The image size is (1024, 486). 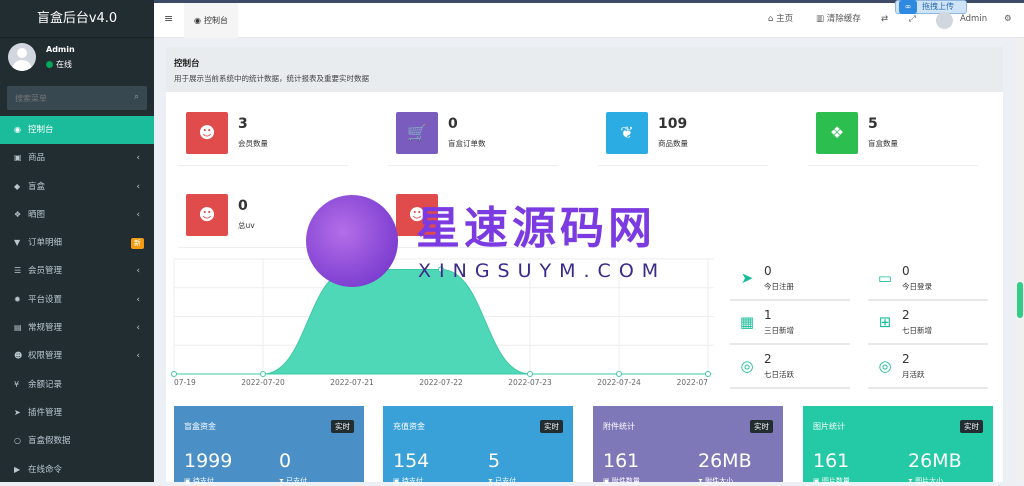 What do you see at coordinates (935, 461) in the screenshot?
I see `box-value-secondary: 26MB` at bounding box center [935, 461].